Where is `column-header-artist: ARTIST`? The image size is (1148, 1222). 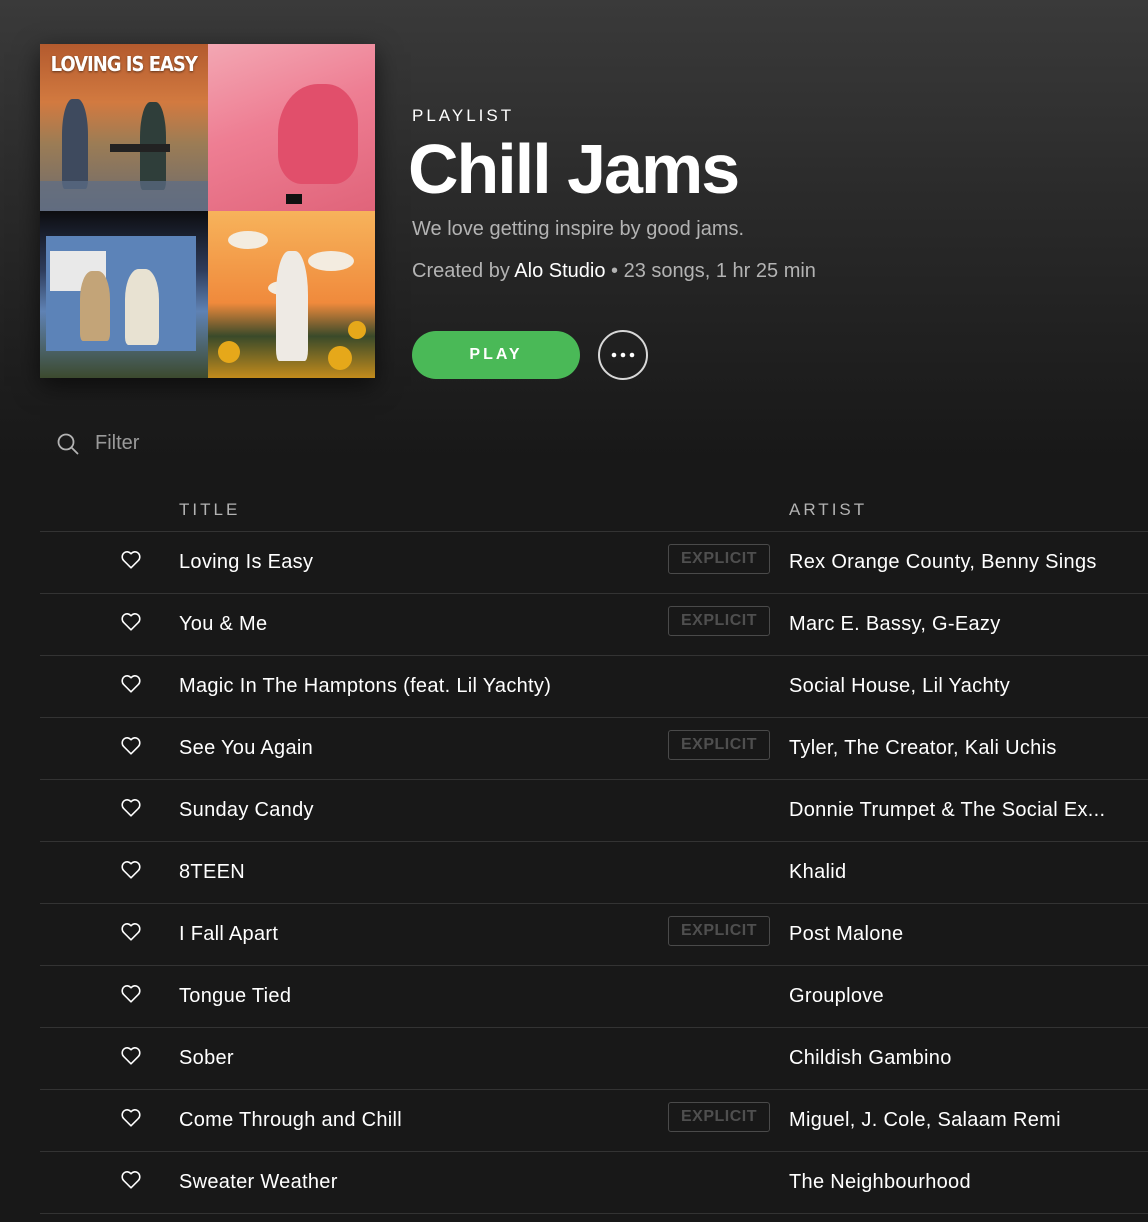 column-header-artist: ARTIST is located at coordinates (828, 510).